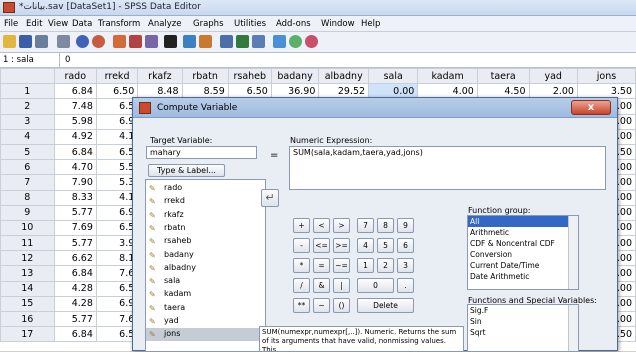  Describe the element at coordinates (321, 225) in the screenshot. I see `keypad-button: <` at that location.